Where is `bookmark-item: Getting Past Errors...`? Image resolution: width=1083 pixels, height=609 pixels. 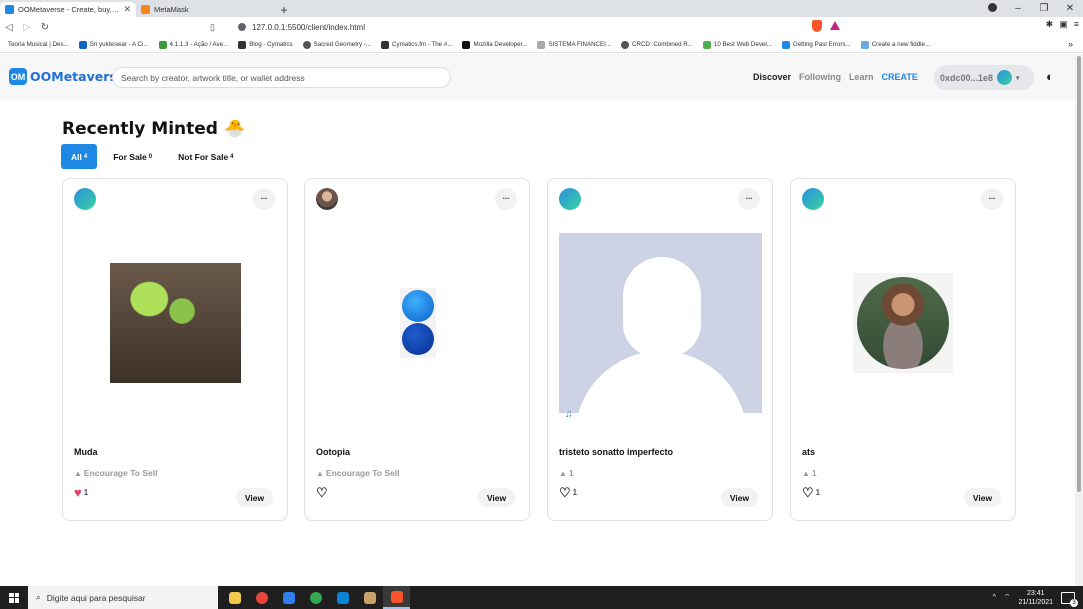
bookmark-item: Getting Past Errors... is located at coordinates (816, 44).